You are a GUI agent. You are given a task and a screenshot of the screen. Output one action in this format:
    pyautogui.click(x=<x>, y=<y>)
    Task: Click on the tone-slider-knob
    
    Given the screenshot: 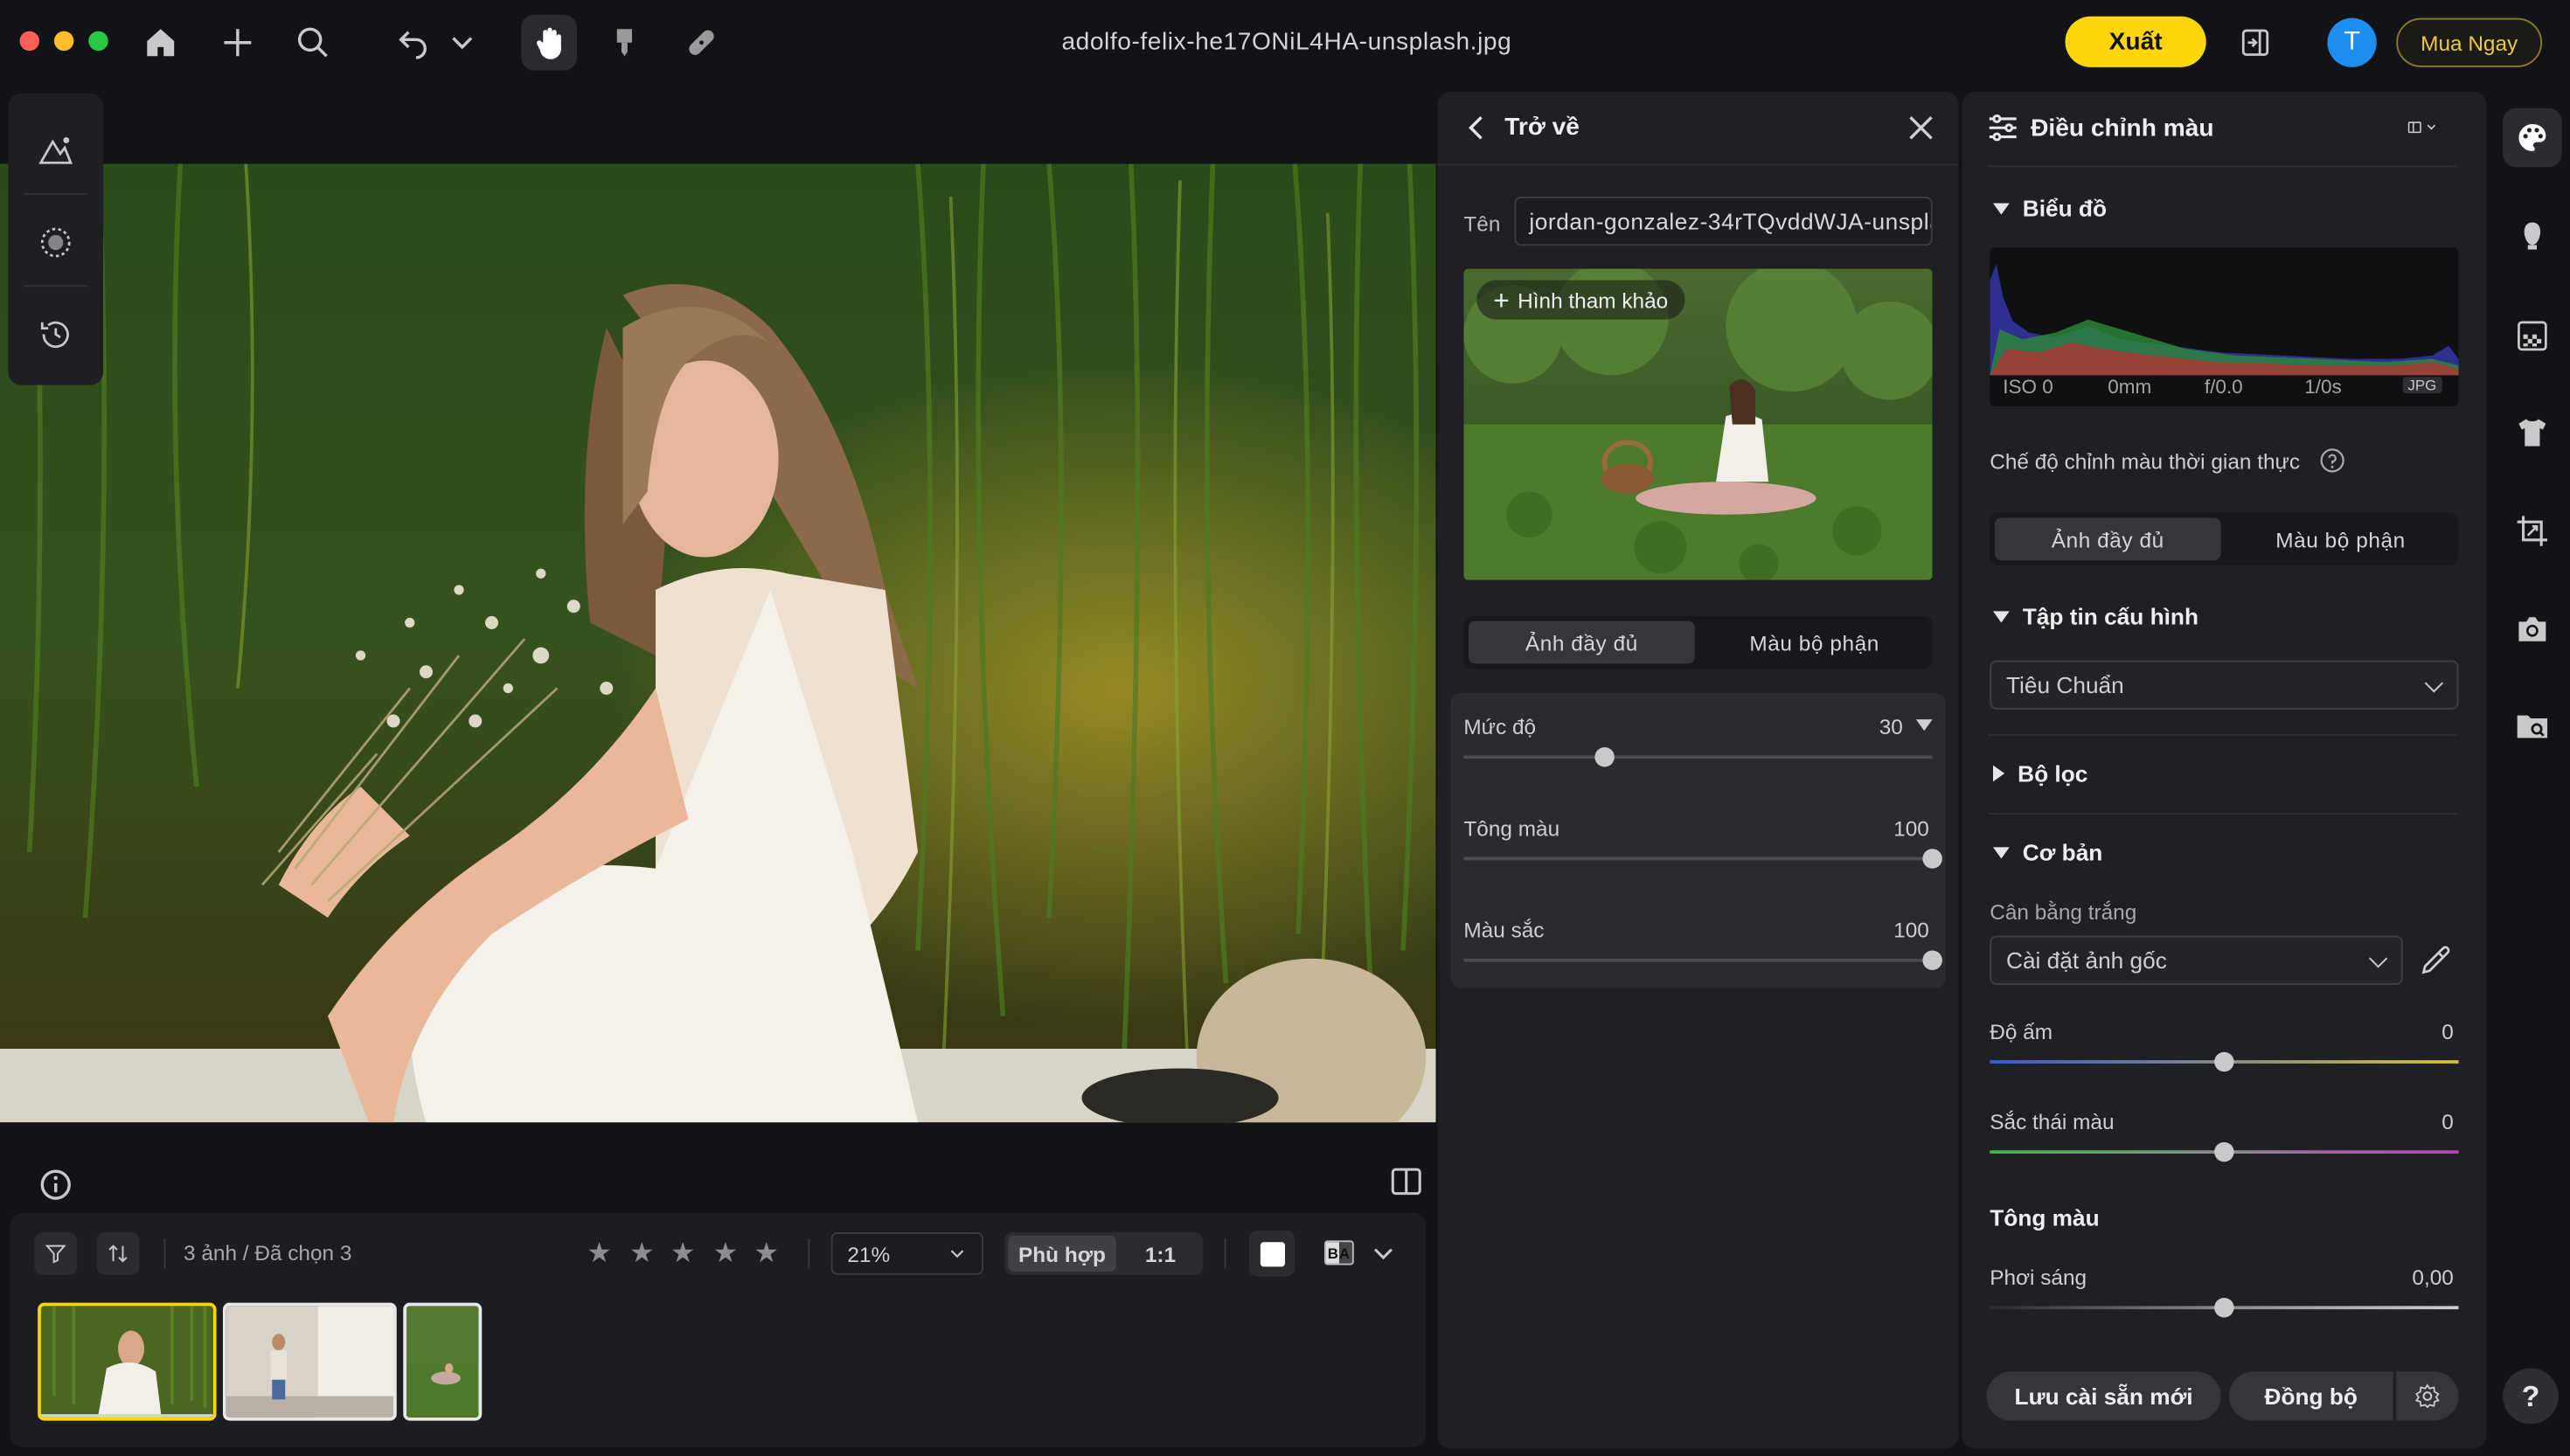 What is the action you would take?
    pyautogui.click(x=1932, y=859)
    